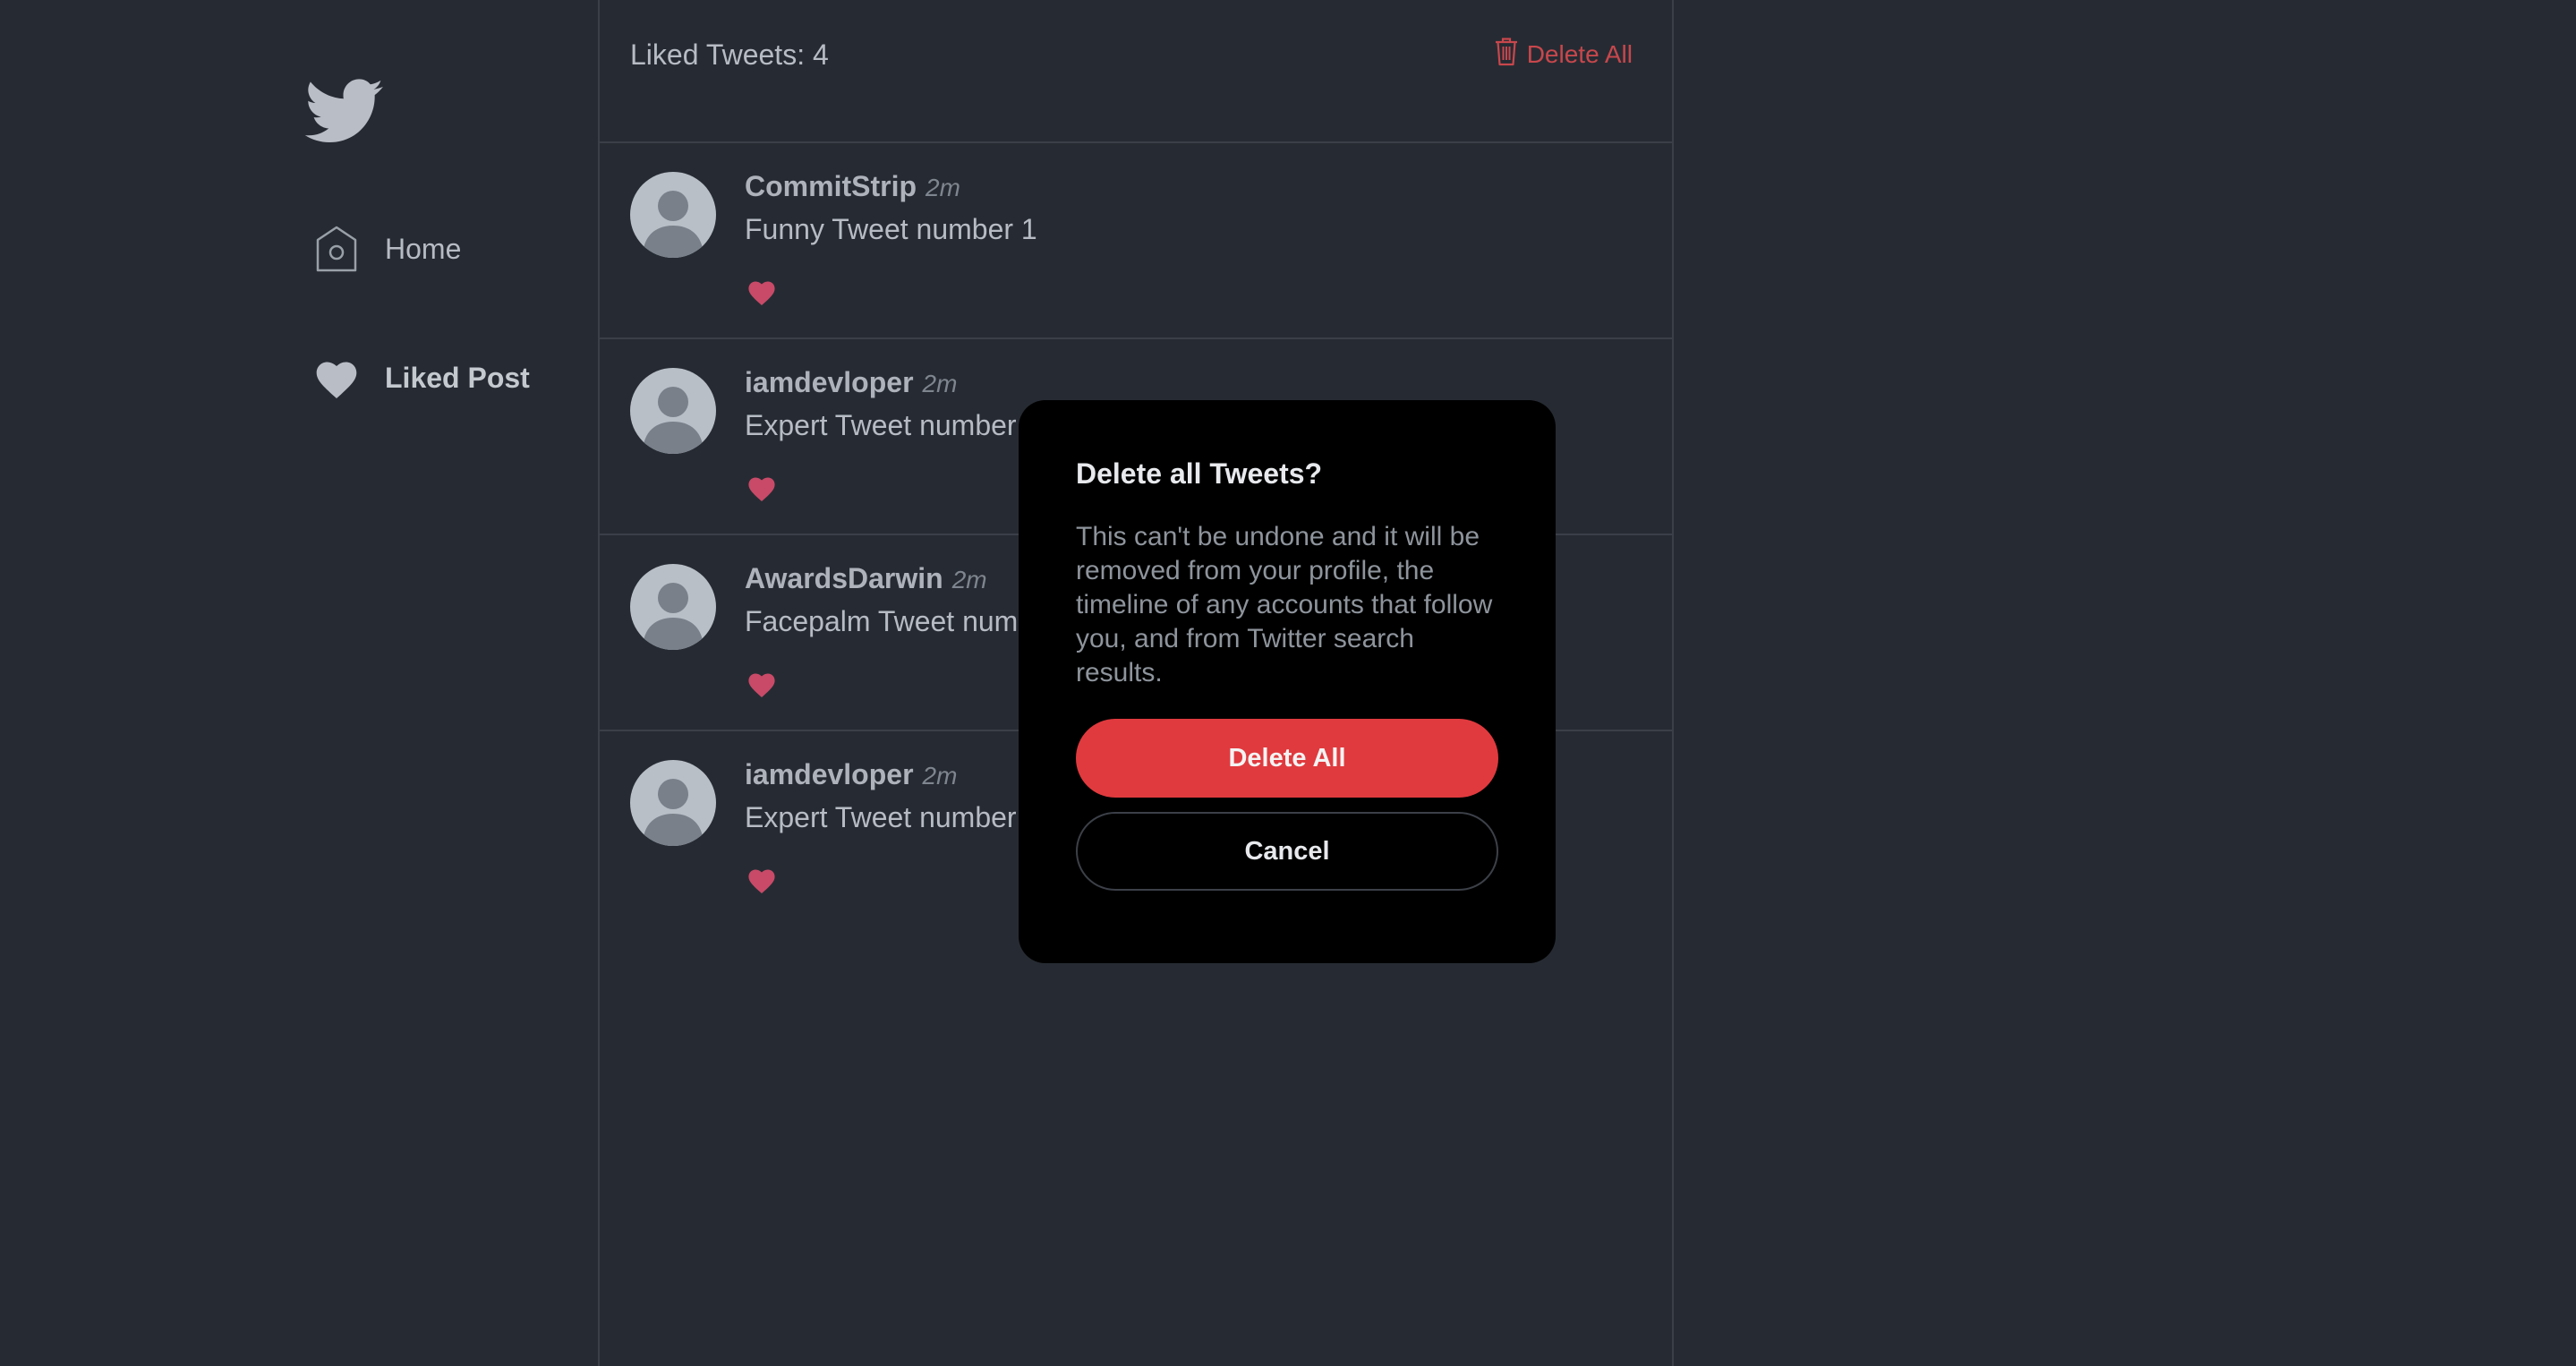 The width and height of the screenshot is (2576, 1366). I want to click on tweet-author: AwardsDarwin, so click(844, 578).